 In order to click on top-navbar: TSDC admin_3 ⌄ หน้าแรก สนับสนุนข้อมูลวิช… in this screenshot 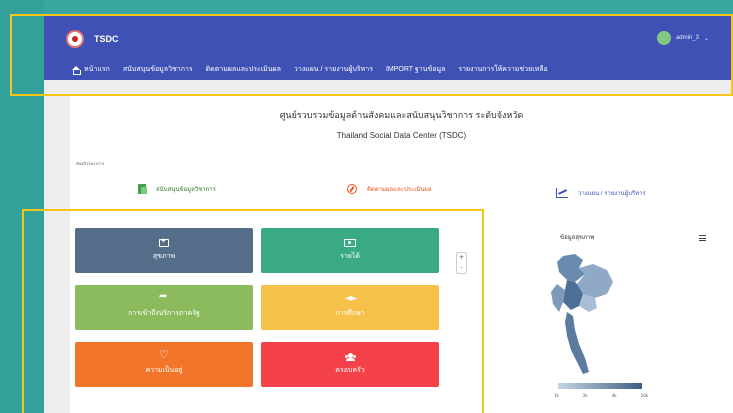, I will do `click(388, 48)`.